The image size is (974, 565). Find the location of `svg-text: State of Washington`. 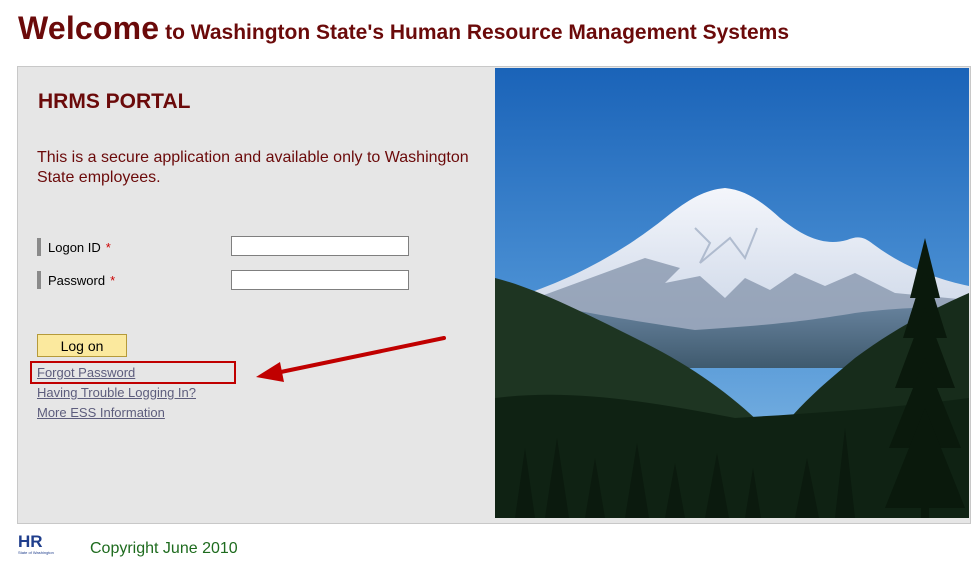

svg-text: State of Washington is located at coordinates (36, 552).